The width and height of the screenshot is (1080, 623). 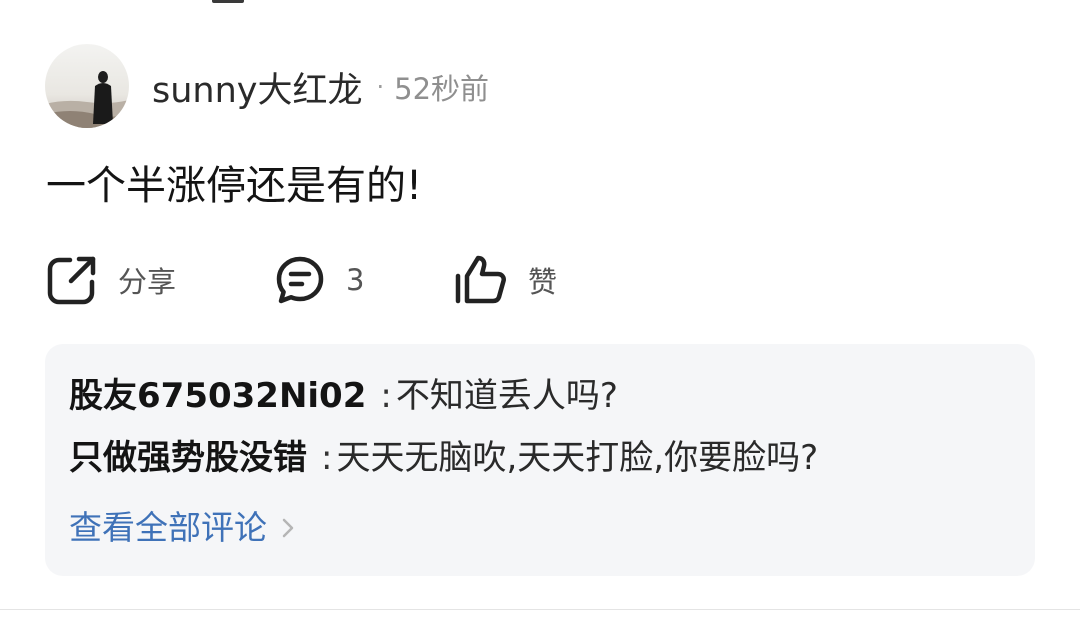 What do you see at coordinates (72, 280) in the screenshot?
I see `share-icon` at bounding box center [72, 280].